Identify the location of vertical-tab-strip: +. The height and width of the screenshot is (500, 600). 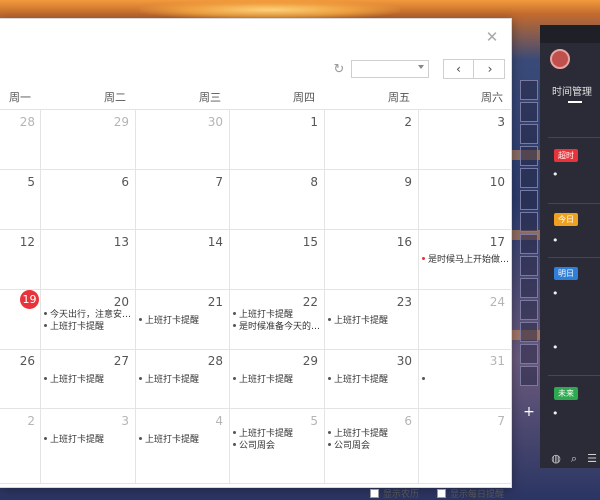
(527, 280).